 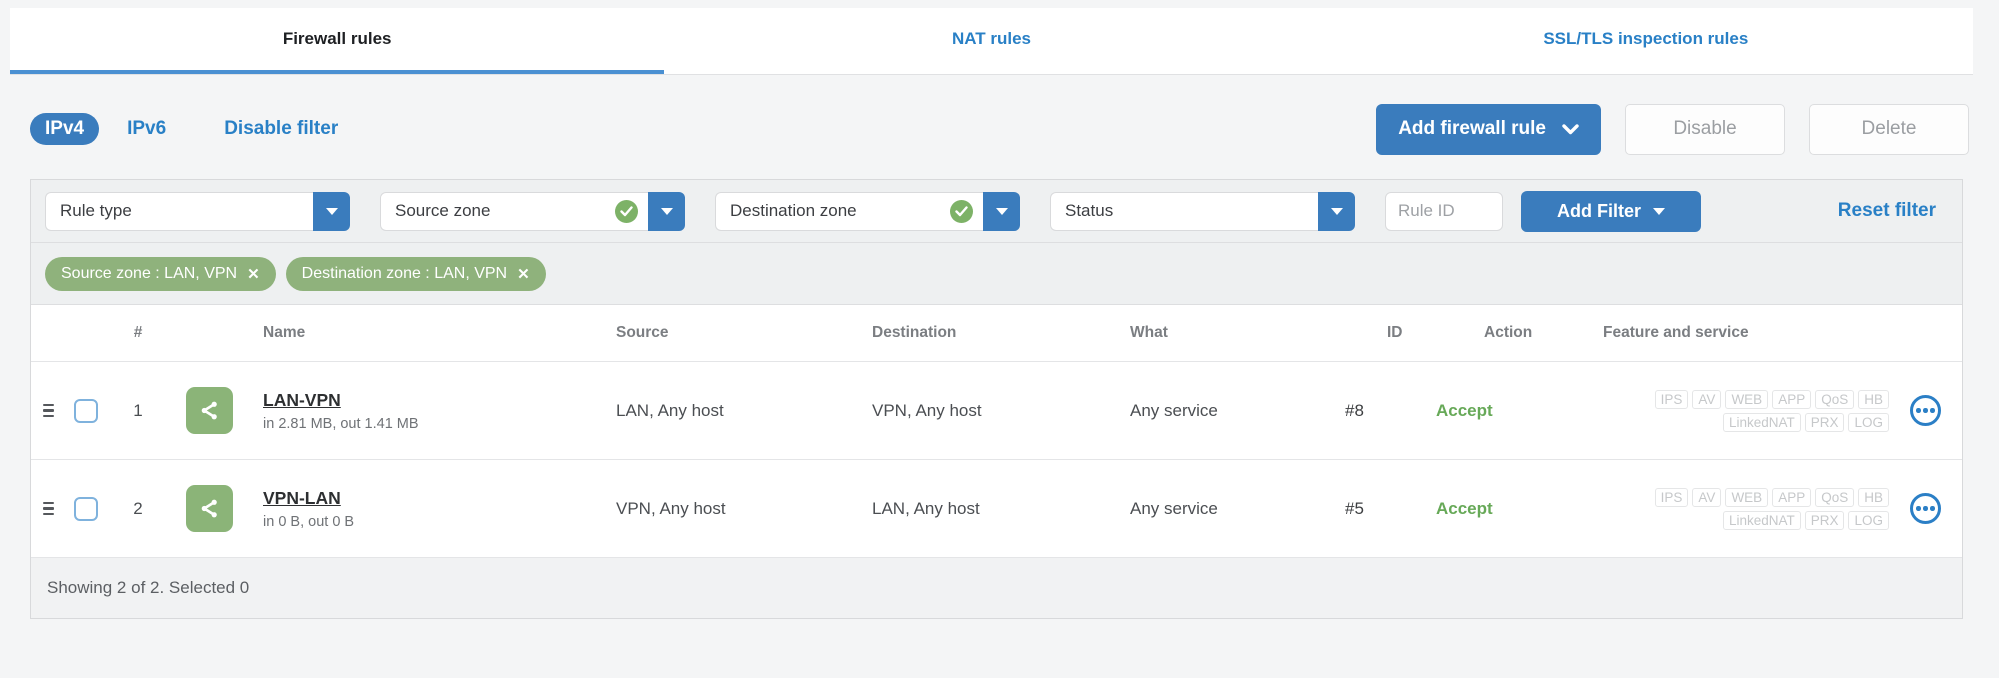 What do you see at coordinates (309, 521) in the screenshot?
I see `rule-traffic: in 0 B, out 0 B` at bounding box center [309, 521].